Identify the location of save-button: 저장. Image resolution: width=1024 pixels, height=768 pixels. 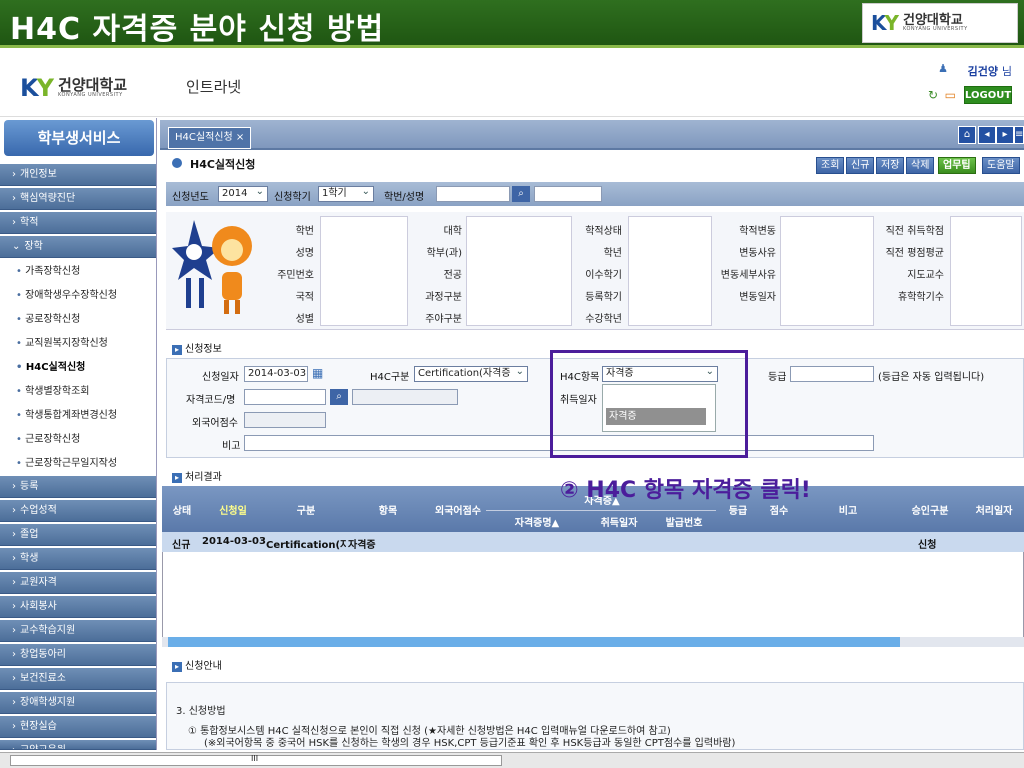
(890, 165).